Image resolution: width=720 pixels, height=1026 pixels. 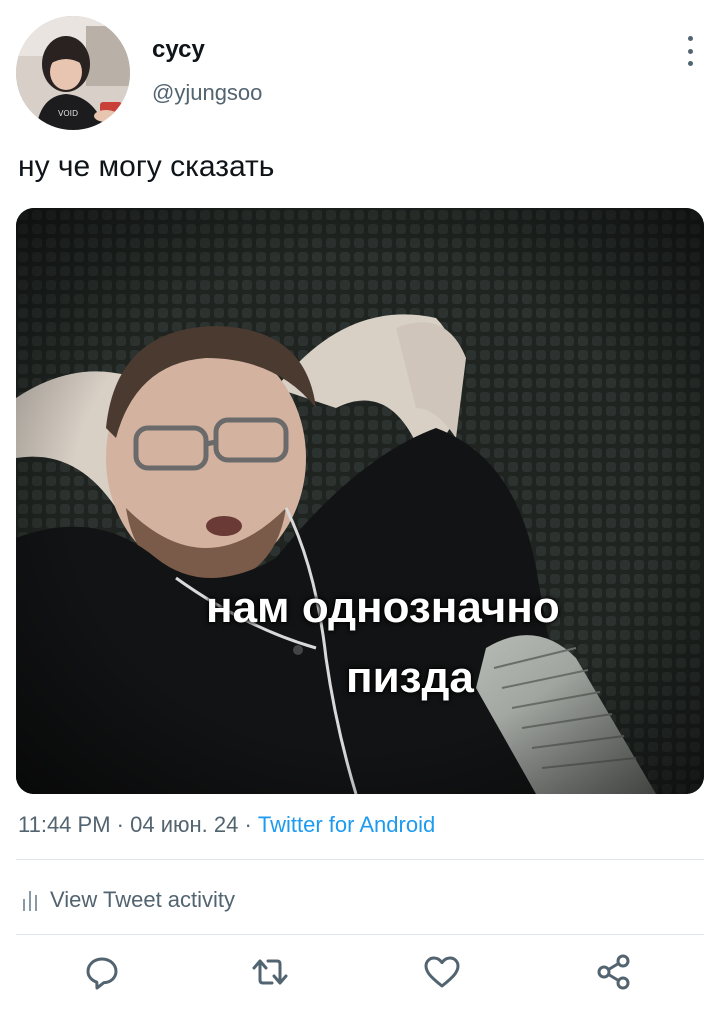 What do you see at coordinates (184, 824) in the screenshot?
I see `tweet-date: 04 июн. 24` at bounding box center [184, 824].